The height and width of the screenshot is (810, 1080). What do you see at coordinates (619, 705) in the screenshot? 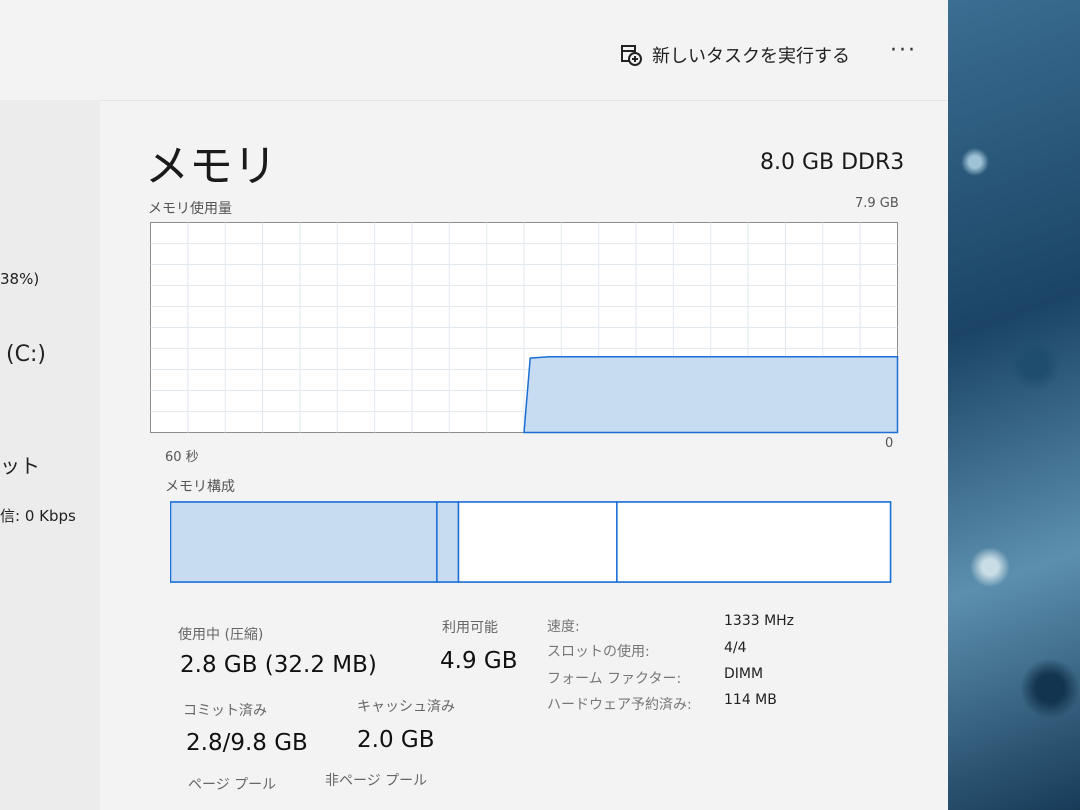
I see `hardware-reserved-label: ハードウェア予約済み:` at bounding box center [619, 705].